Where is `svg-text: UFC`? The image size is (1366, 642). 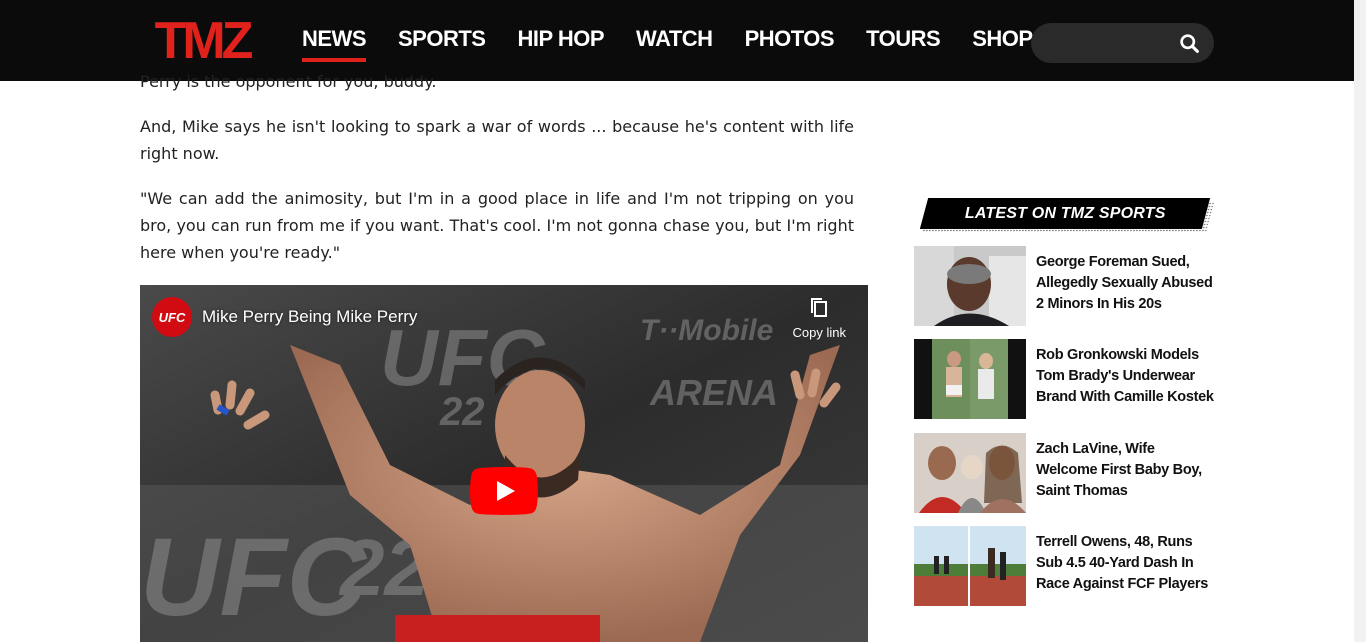 svg-text: UFC is located at coordinates (254, 577).